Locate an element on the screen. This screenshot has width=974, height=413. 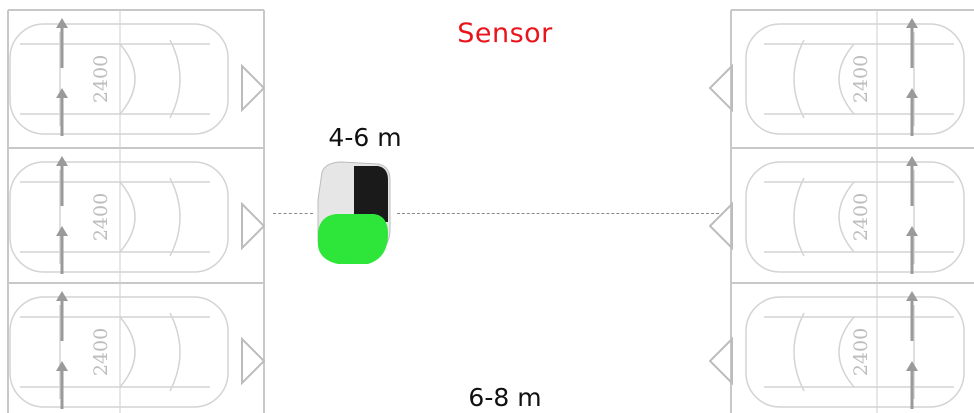
left-dashed-line is located at coordinates (293, 213).